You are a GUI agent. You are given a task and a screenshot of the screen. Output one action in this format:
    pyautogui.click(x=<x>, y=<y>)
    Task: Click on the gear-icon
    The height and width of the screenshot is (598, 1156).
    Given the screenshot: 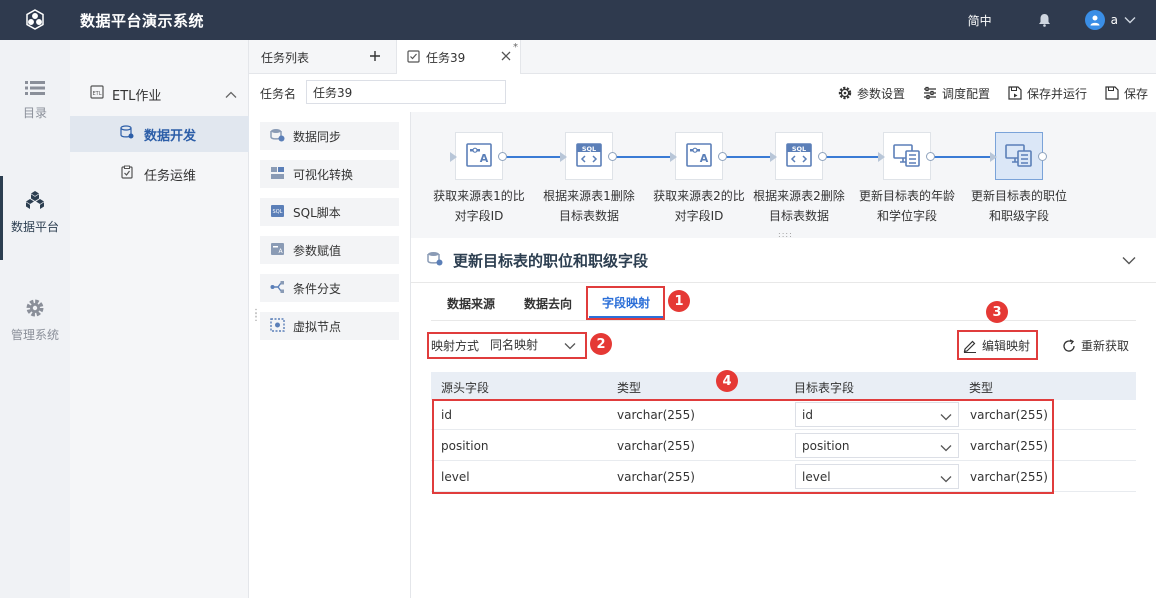 What is the action you would take?
    pyautogui.click(x=35, y=308)
    